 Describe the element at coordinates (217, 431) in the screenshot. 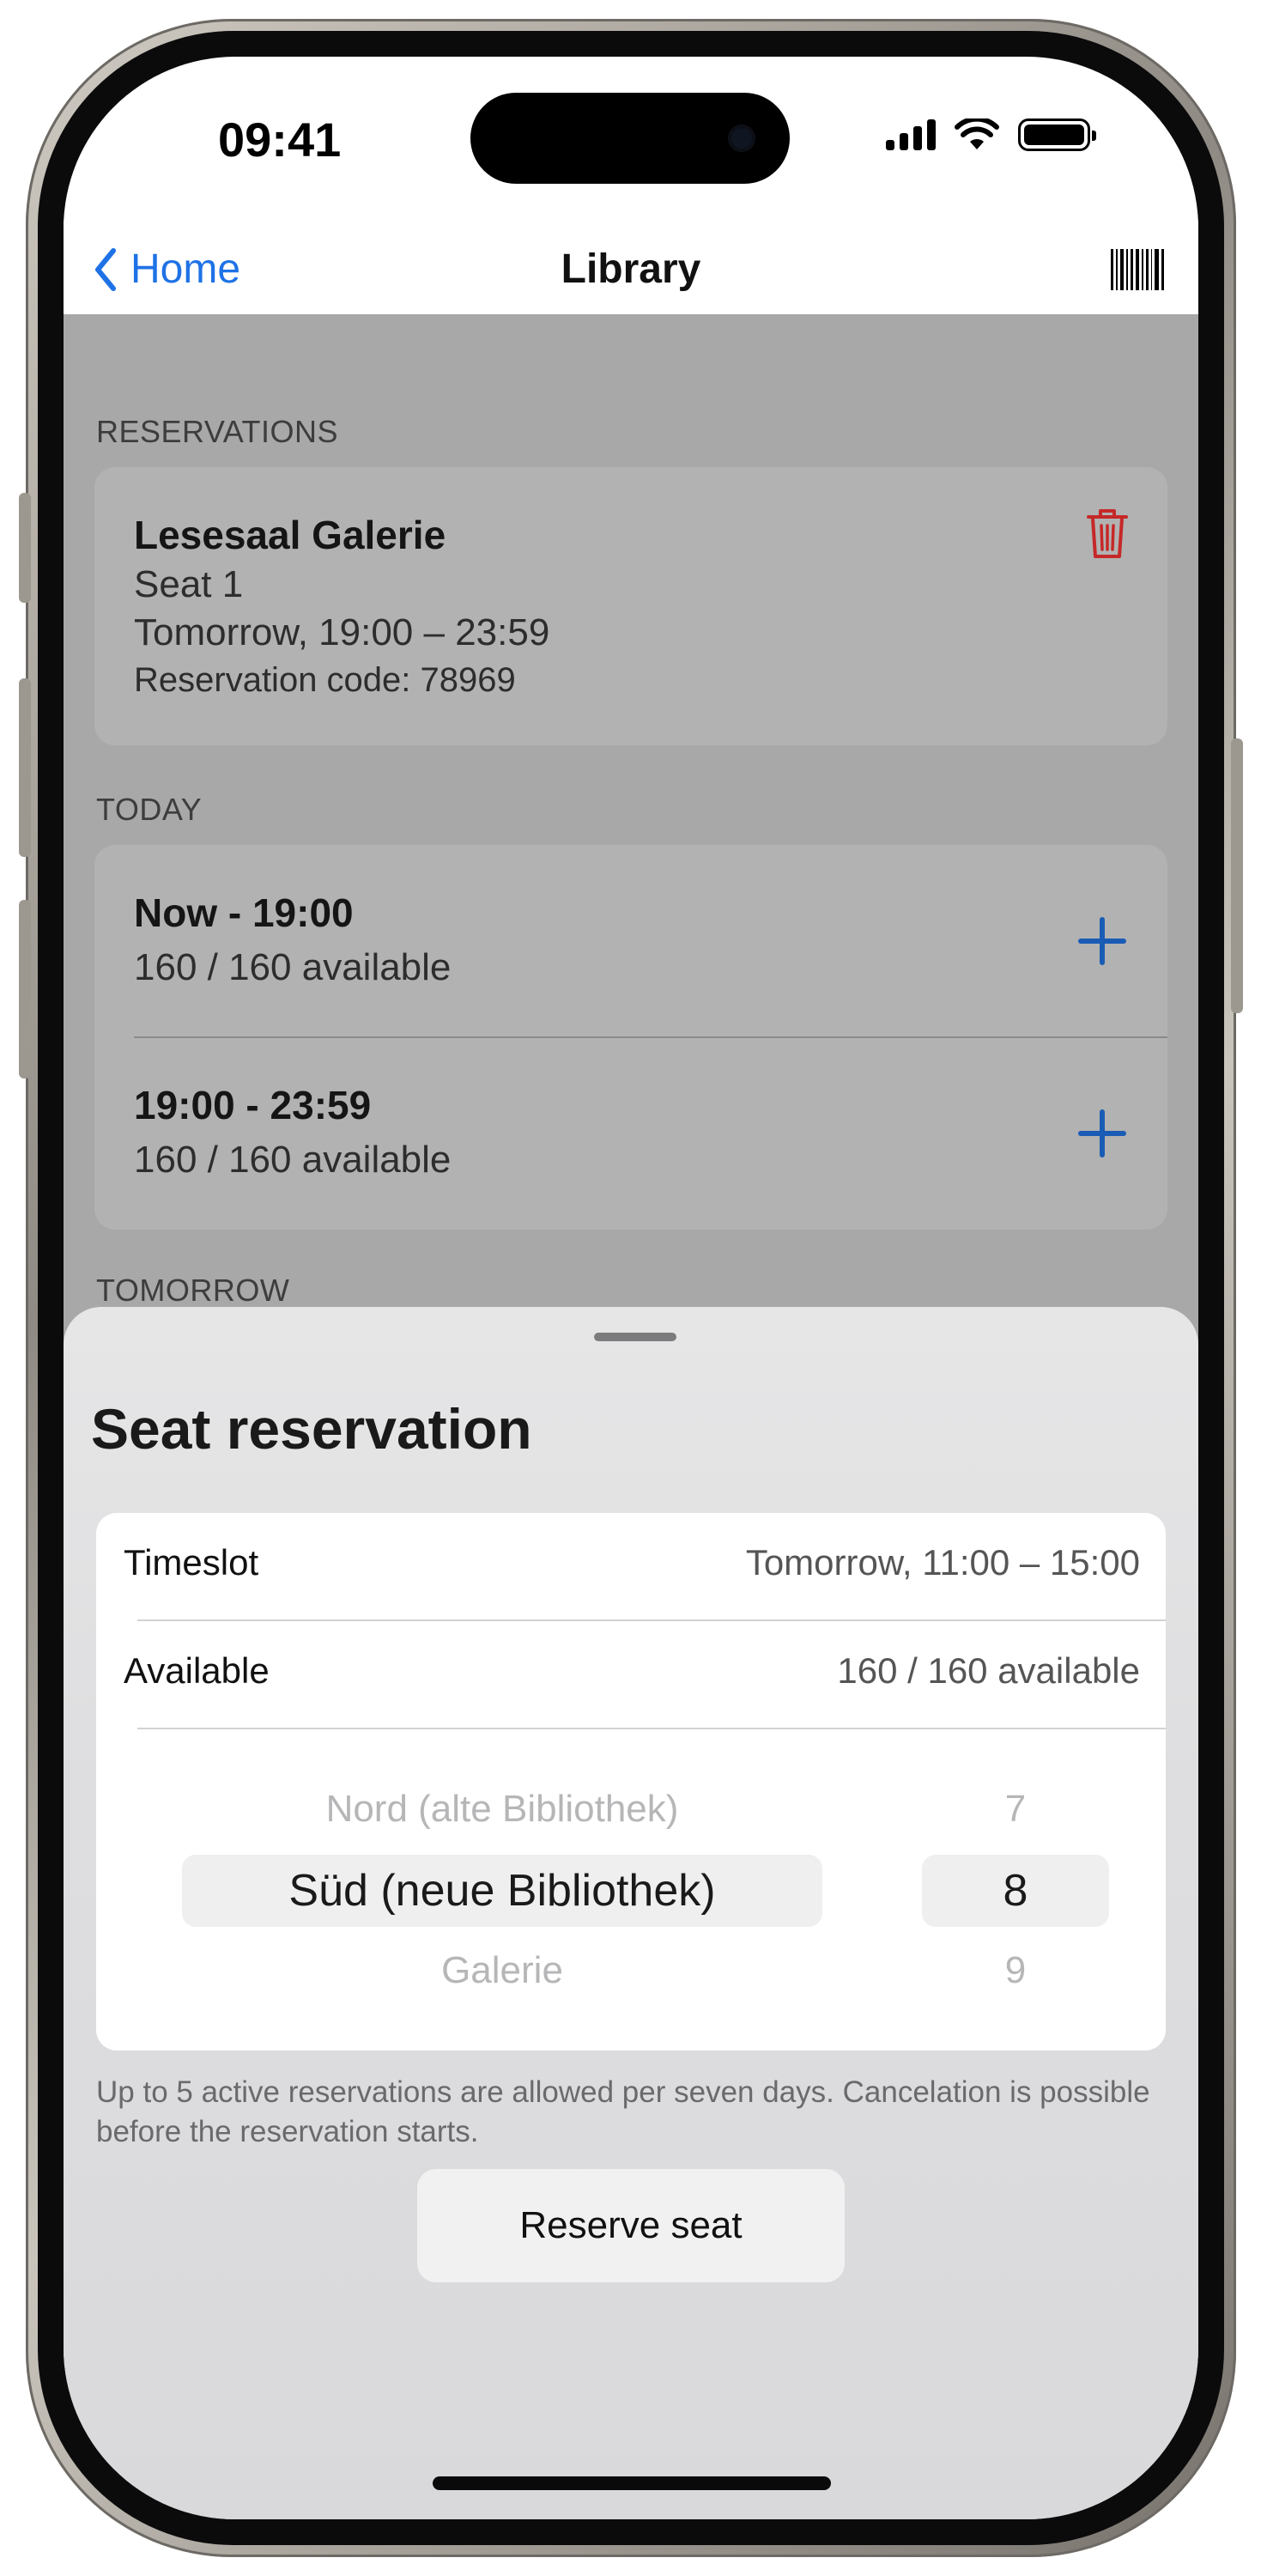

I see `section-header-reservations: RESERVATIONS` at that location.